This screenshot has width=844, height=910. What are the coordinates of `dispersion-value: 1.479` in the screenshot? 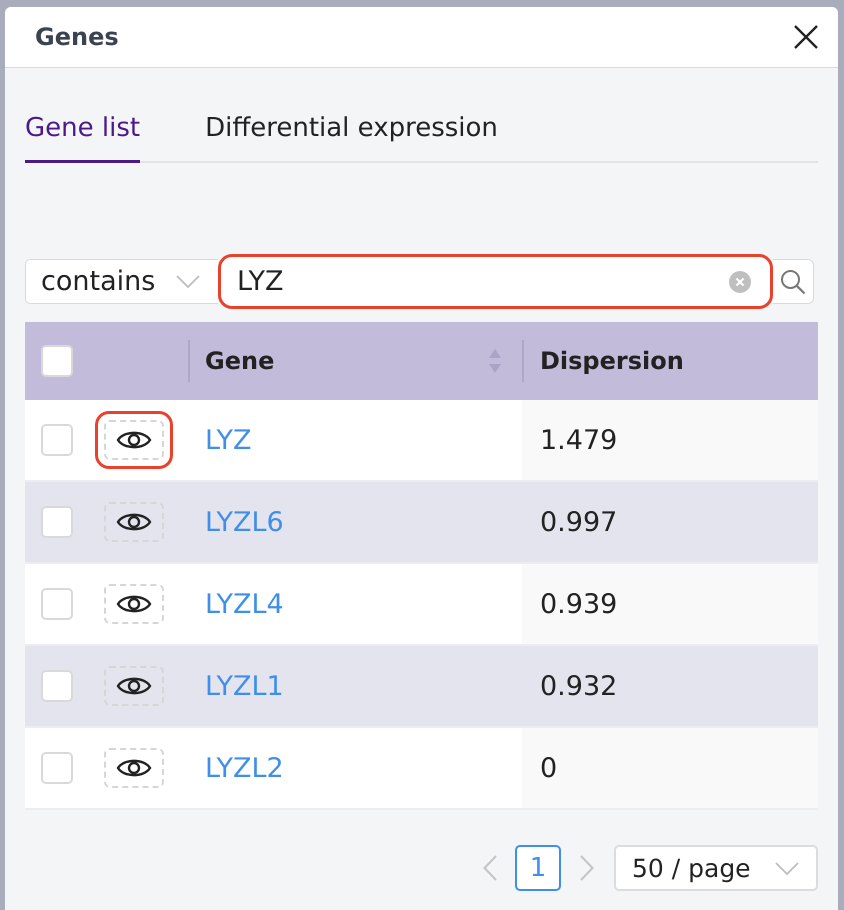 It's located at (579, 440).